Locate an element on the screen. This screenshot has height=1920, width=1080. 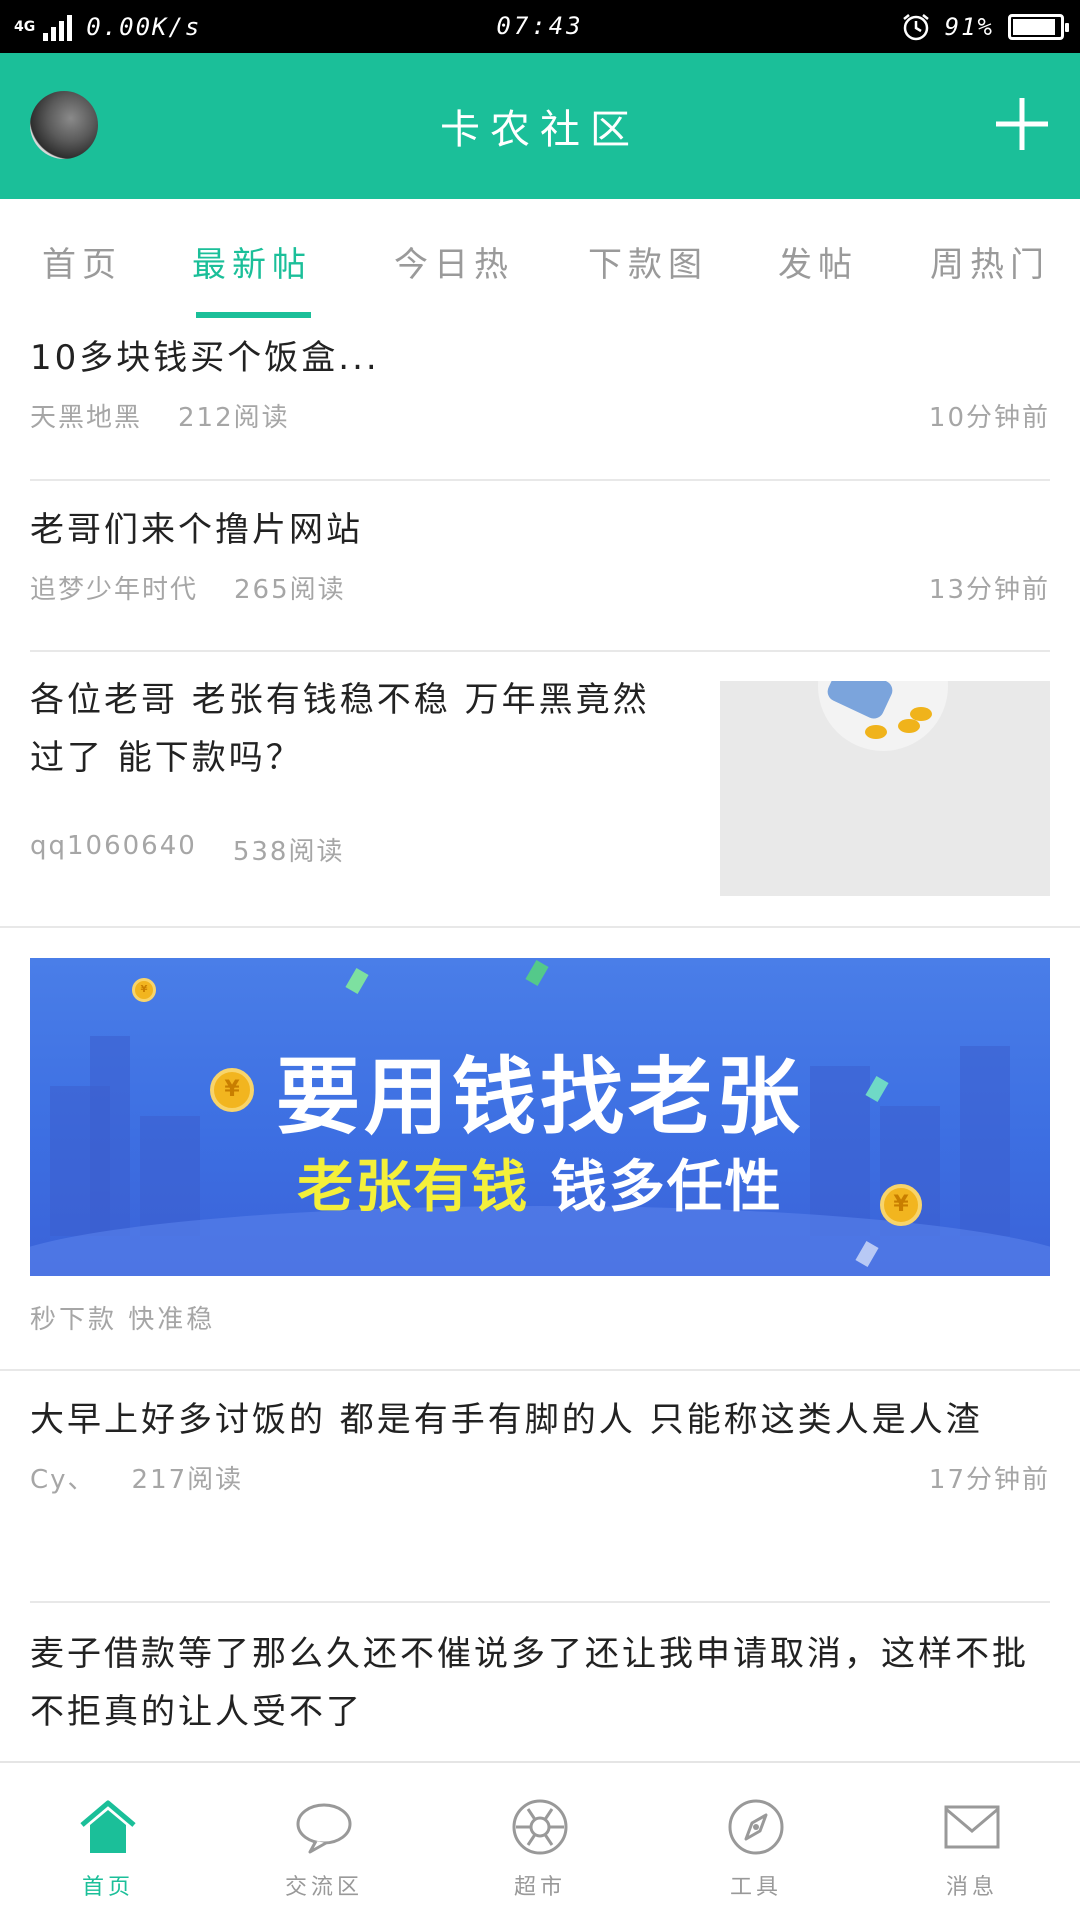
list-item: 麦子借款等了那么久还不催说多了还让我申请取消，这样不批不拒真的让人受不了 is located at coordinates (540, 1683).